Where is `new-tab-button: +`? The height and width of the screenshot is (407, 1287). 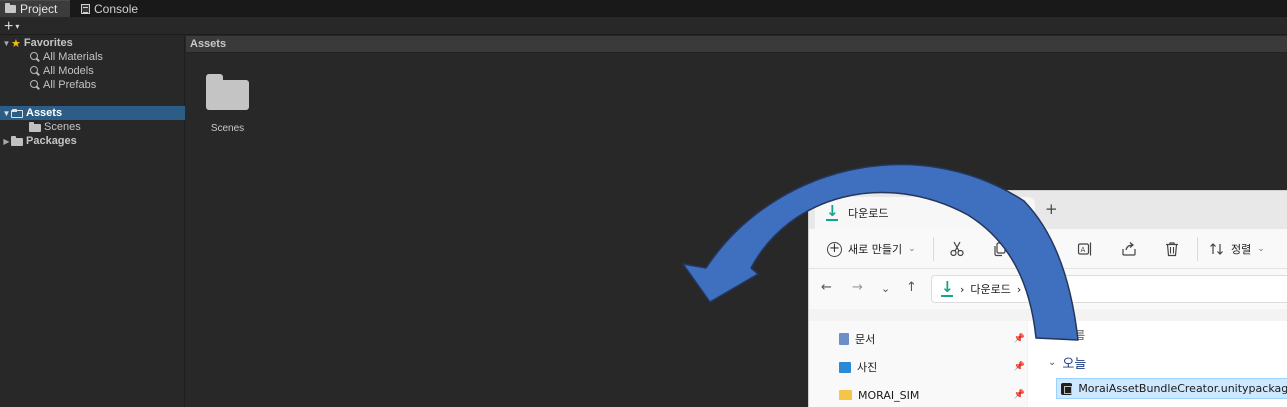 new-tab-button: + is located at coordinates (1051, 209).